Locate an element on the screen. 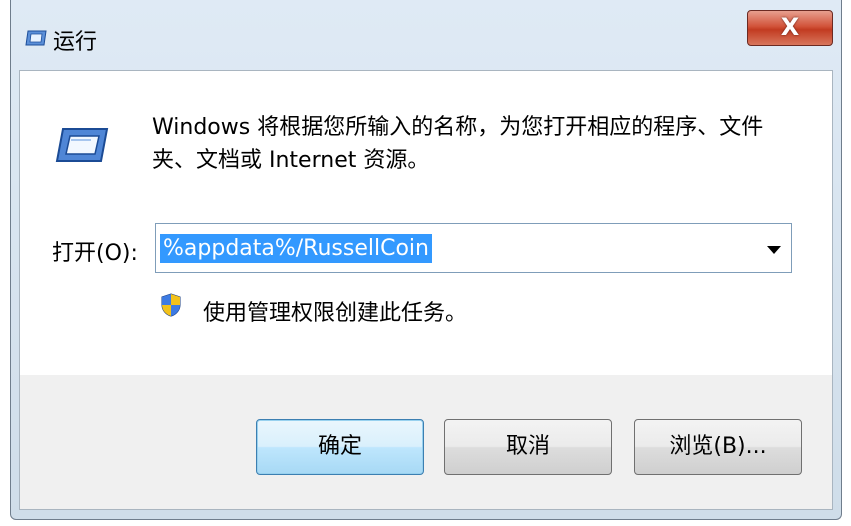 Image resolution: width=851 pixels, height=526 pixels. close-button: X is located at coordinates (790, 28).